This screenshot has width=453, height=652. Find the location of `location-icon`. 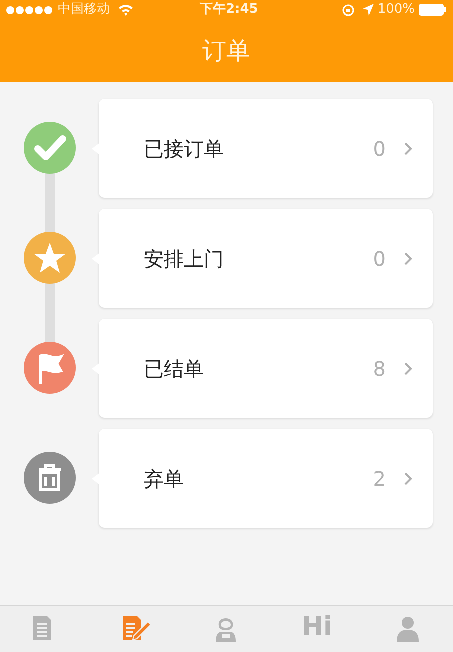

location-icon is located at coordinates (368, 10).